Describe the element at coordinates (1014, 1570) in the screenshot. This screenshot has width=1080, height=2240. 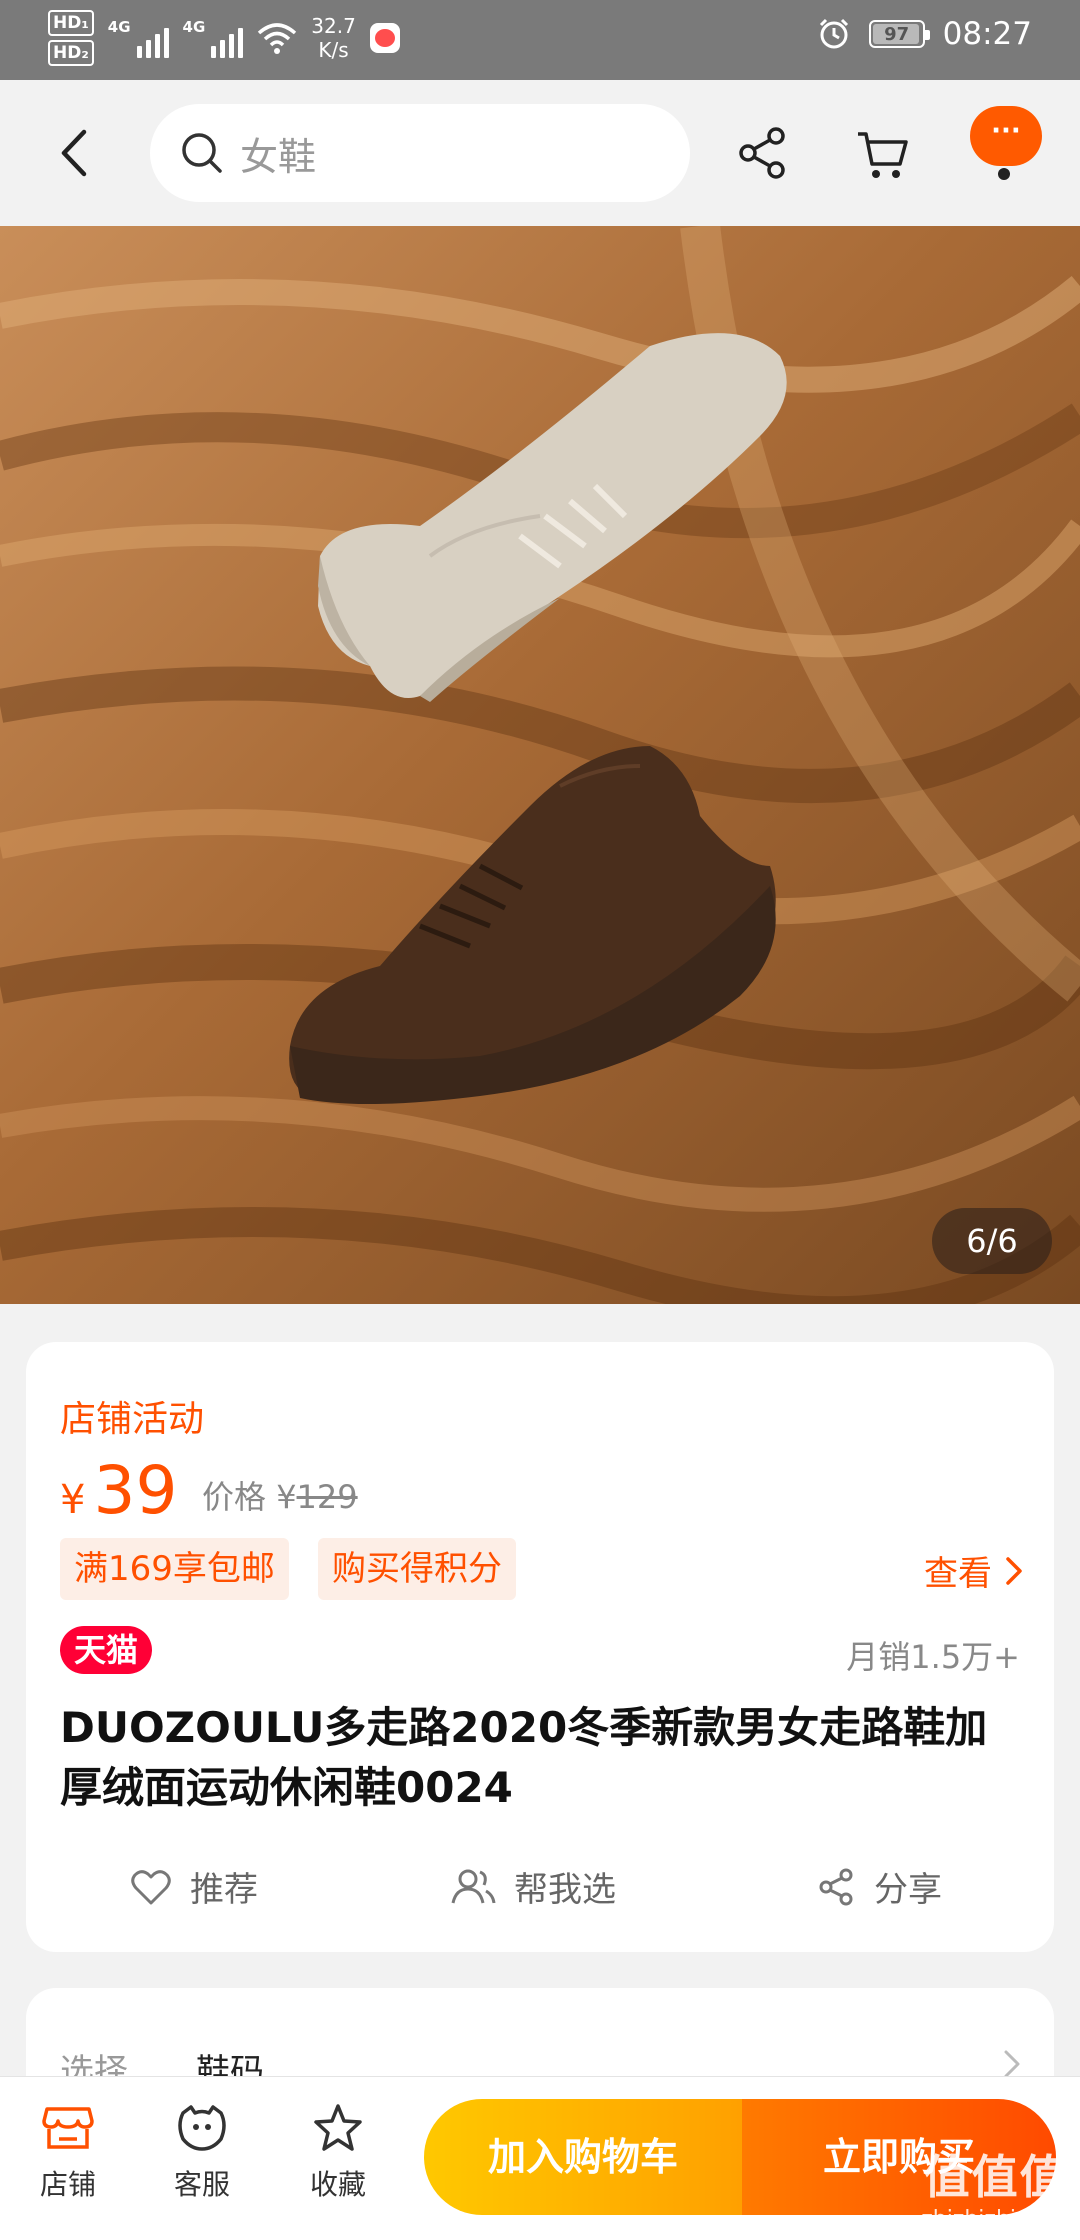
I see `chevron-right-icon` at that location.